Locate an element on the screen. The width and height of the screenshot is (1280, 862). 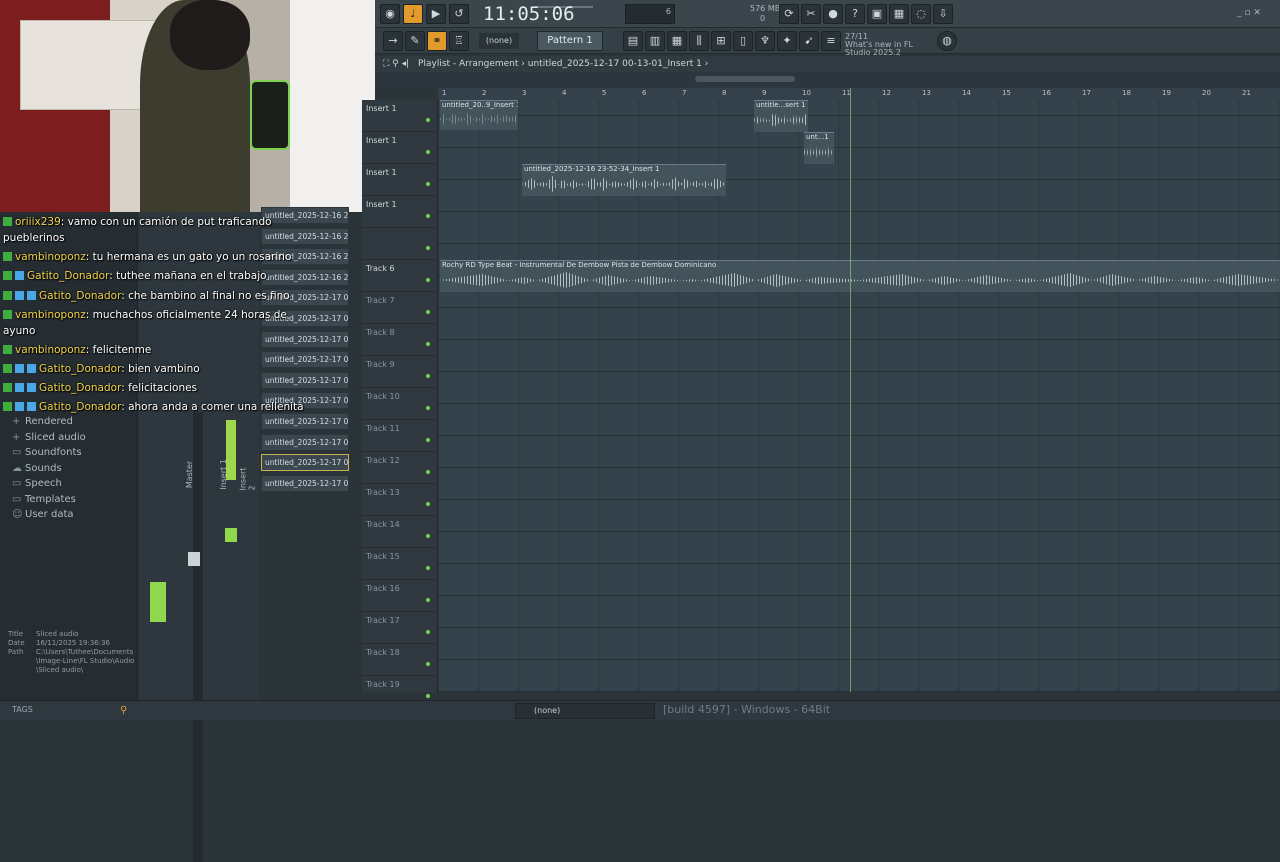
pencil-icon: ✎ is located at coordinates (415, 41).